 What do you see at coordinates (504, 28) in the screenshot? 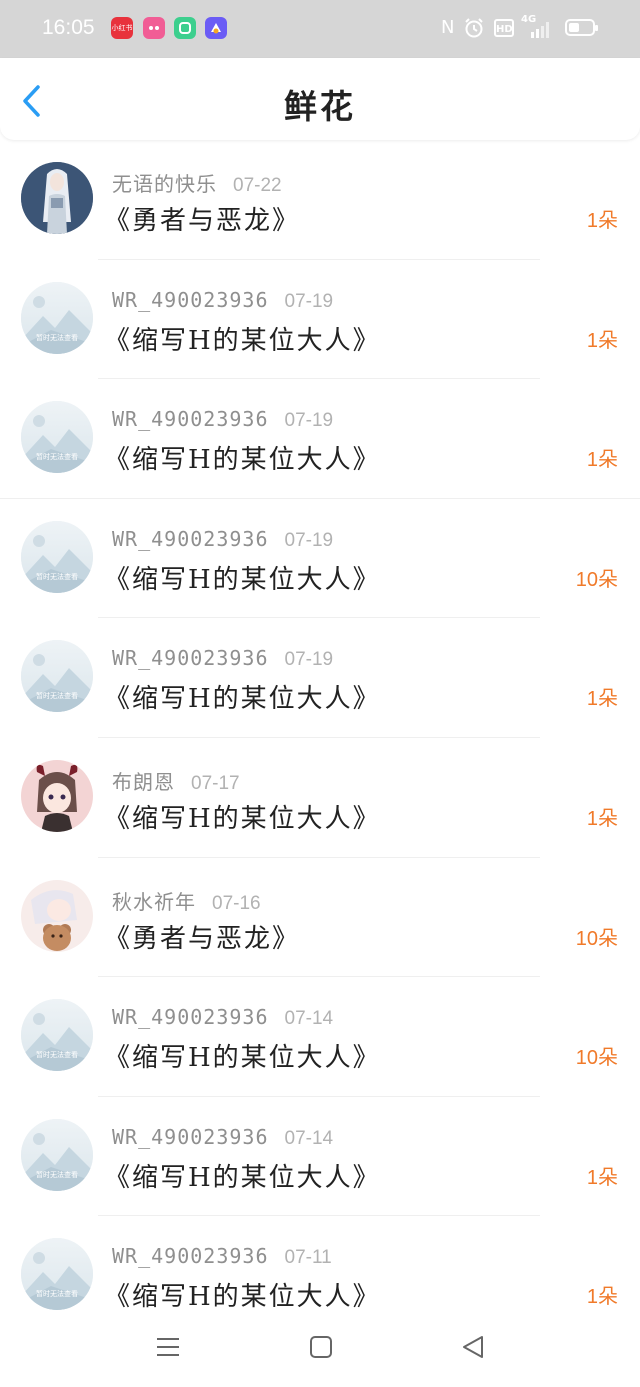
I see `hd-icon: HD` at bounding box center [504, 28].